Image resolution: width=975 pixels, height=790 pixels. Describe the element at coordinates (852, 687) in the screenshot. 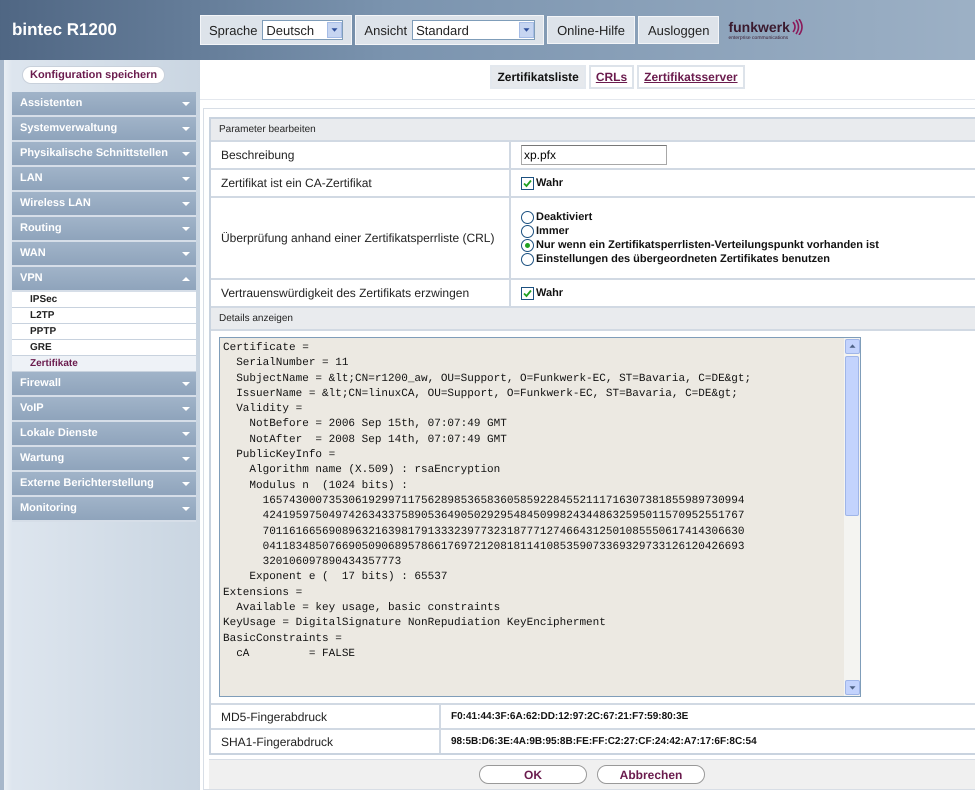

I see `scroll-down-icon` at that location.